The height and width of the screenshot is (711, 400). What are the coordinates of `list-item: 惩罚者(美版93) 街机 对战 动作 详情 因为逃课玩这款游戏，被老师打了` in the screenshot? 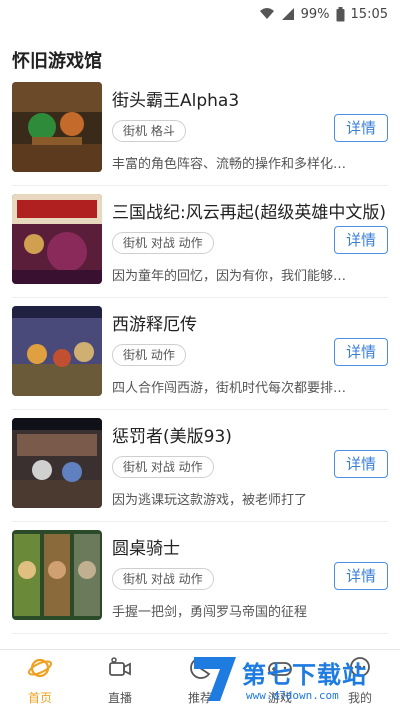 It's located at (200, 466).